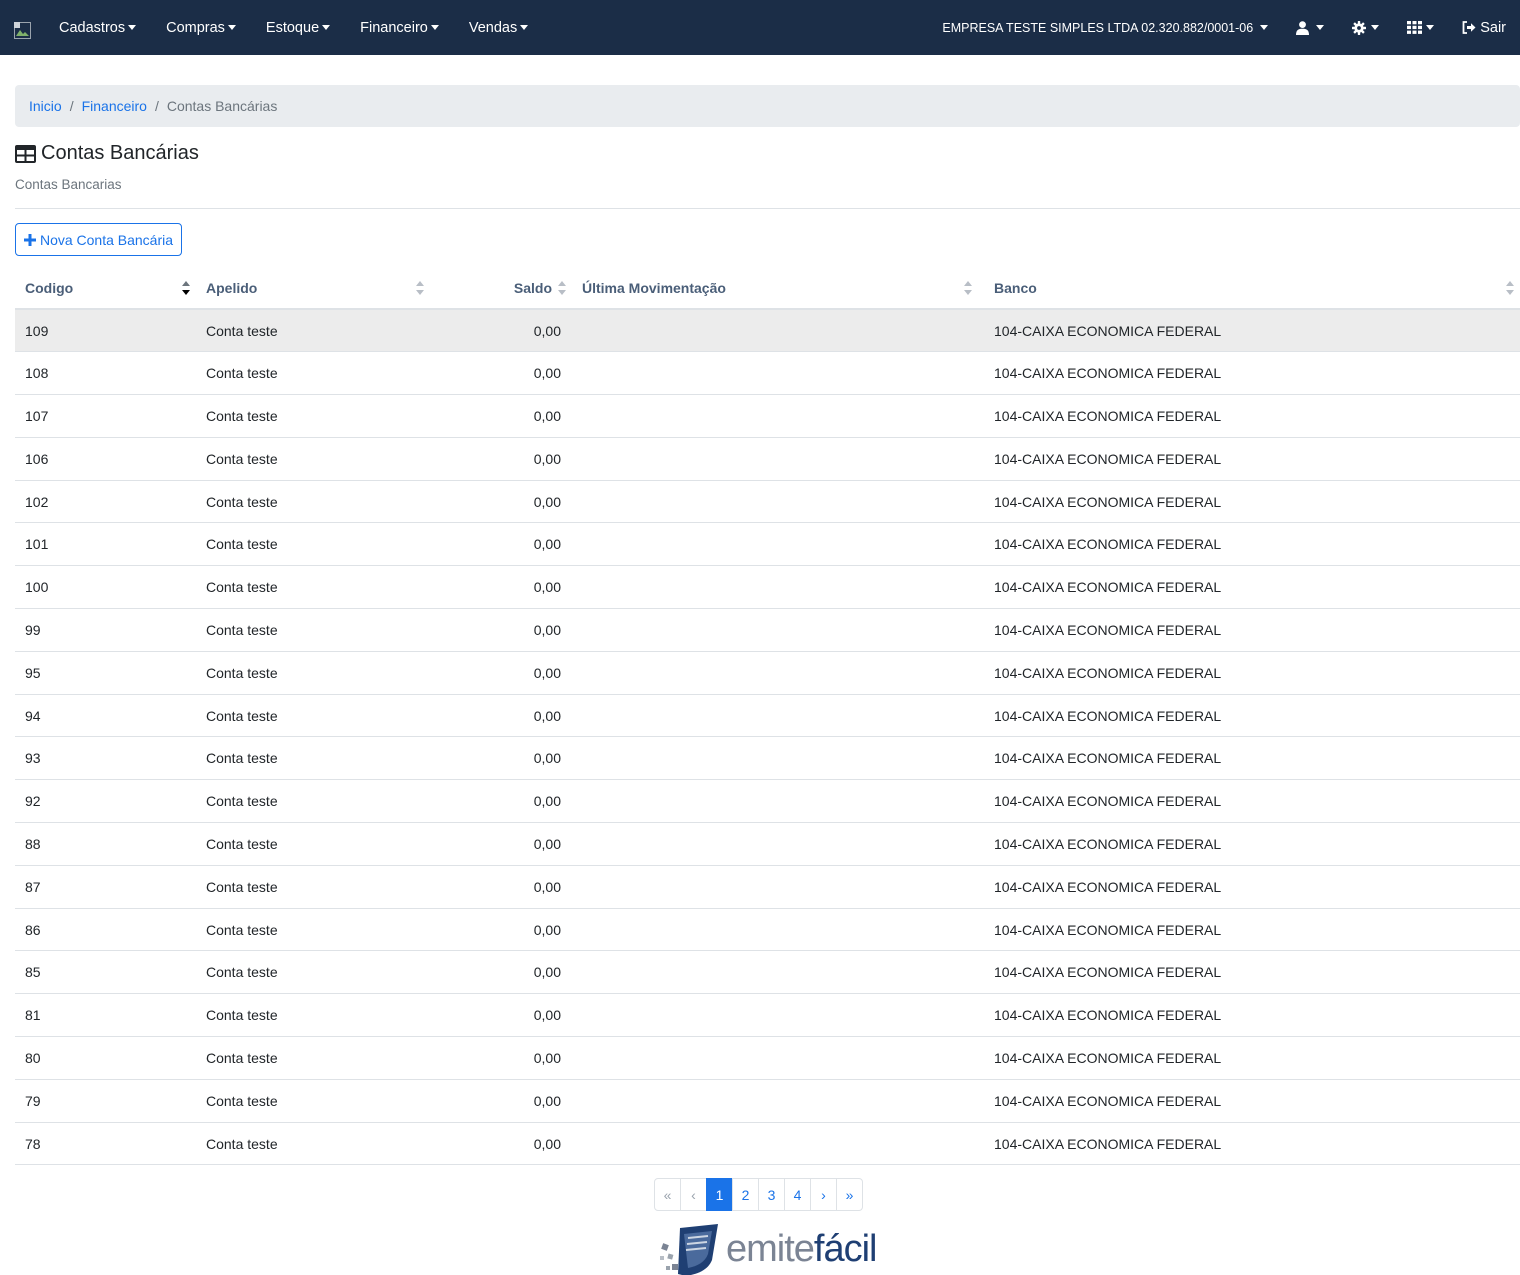 The width and height of the screenshot is (1520, 1275). I want to click on breadcrumb-home-link: Inicio, so click(45, 106).